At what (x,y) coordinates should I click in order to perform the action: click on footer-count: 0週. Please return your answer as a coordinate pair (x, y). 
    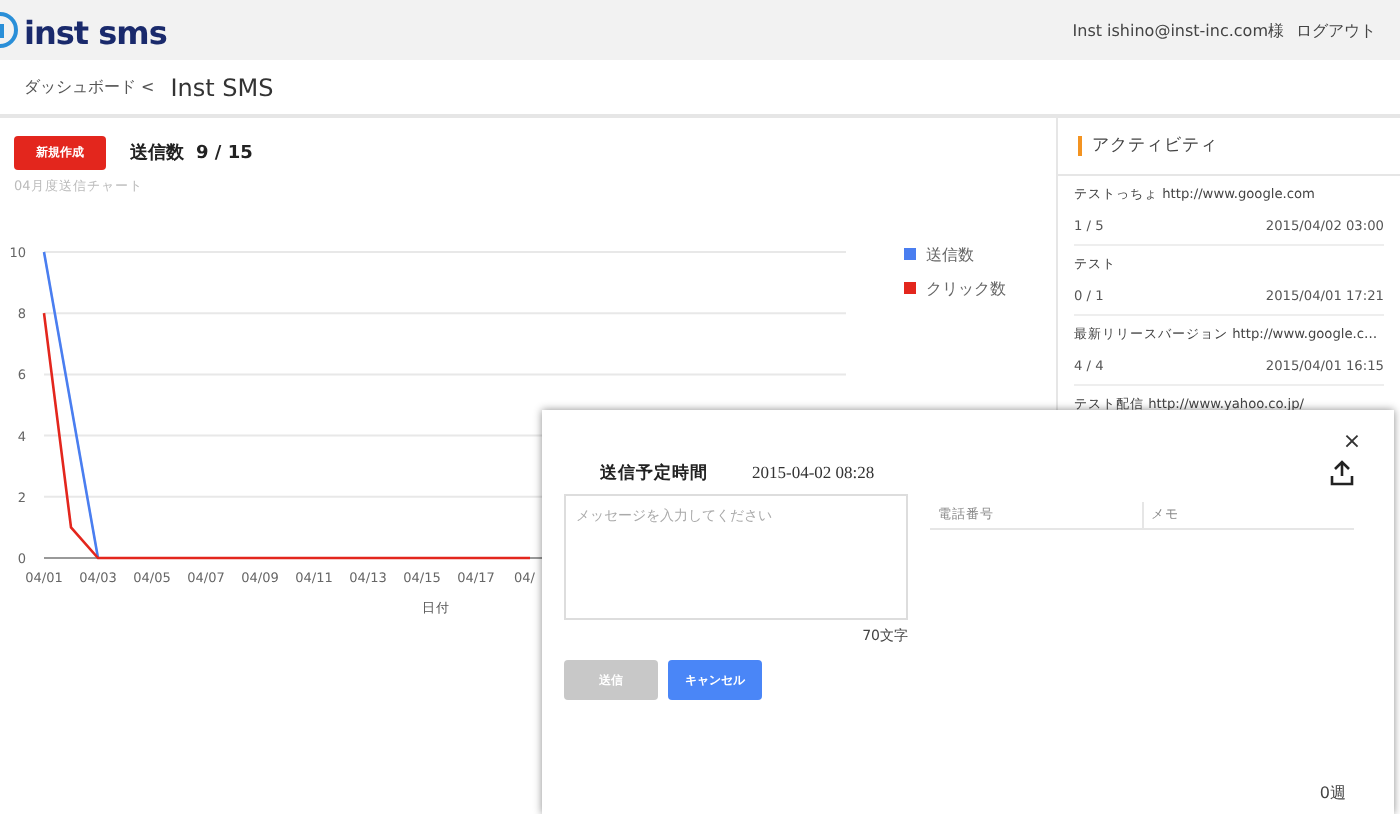
    Looking at the image, I should click on (1332, 793).